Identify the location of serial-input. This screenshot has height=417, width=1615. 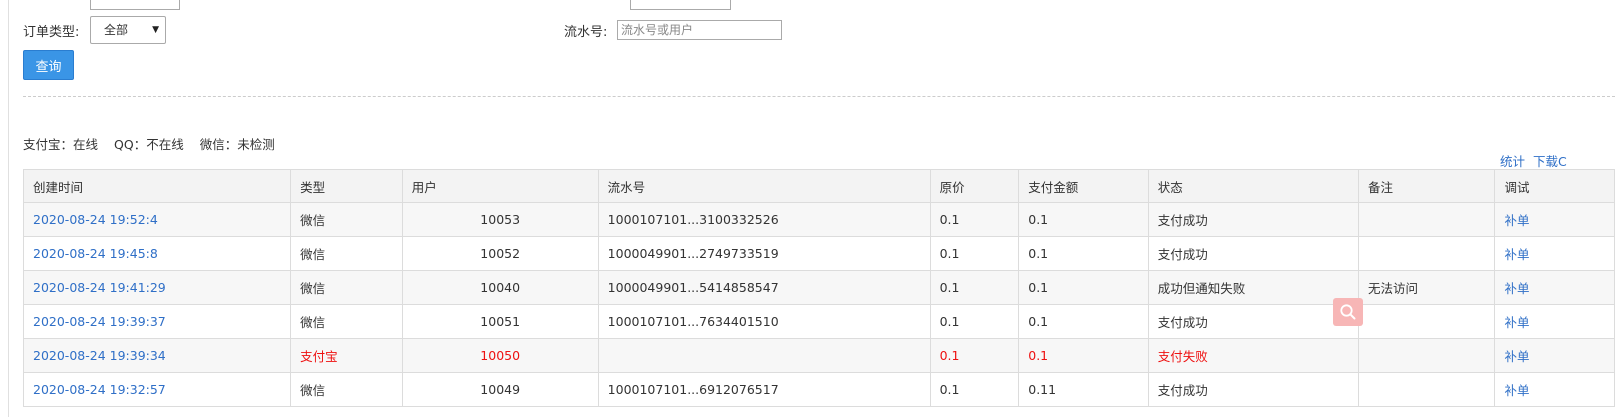
(699, 30).